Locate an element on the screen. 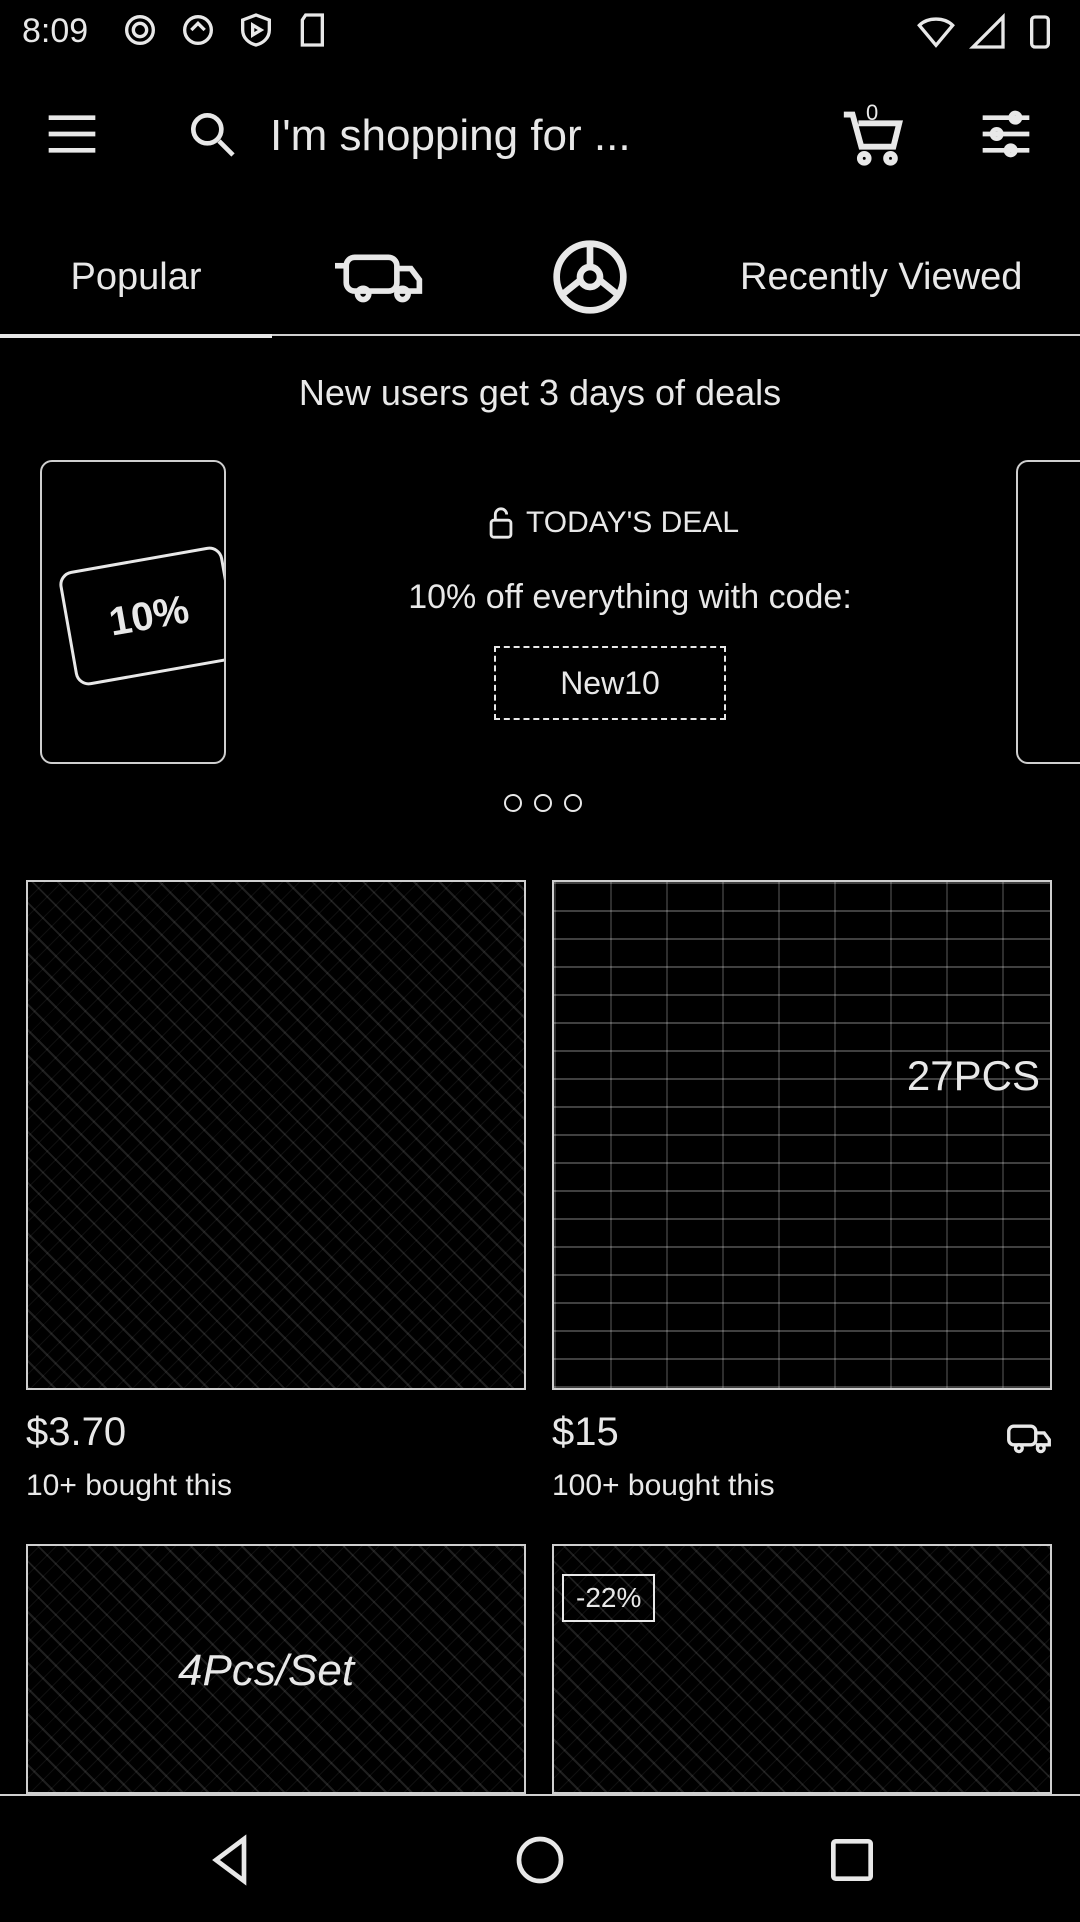  tab-label: Recently Viewed is located at coordinates (881, 276).